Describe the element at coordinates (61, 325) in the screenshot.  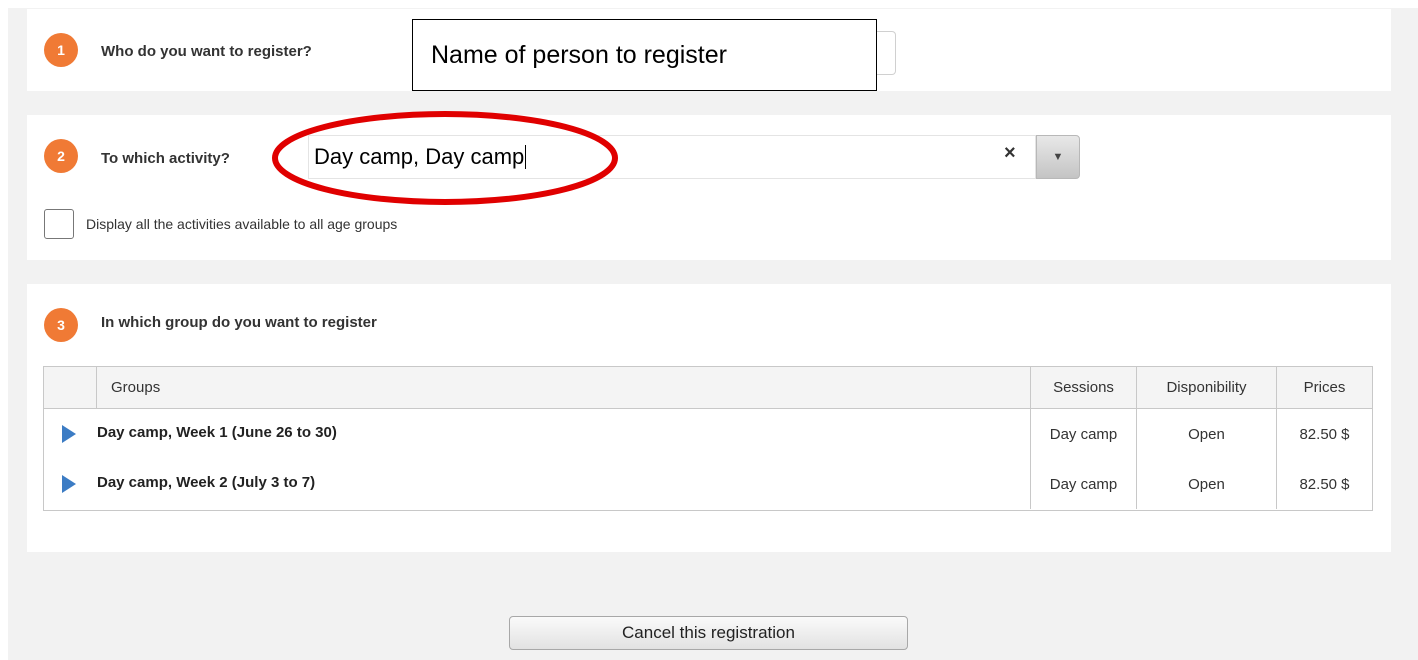
I see `step-3-badge: 3` at that location.